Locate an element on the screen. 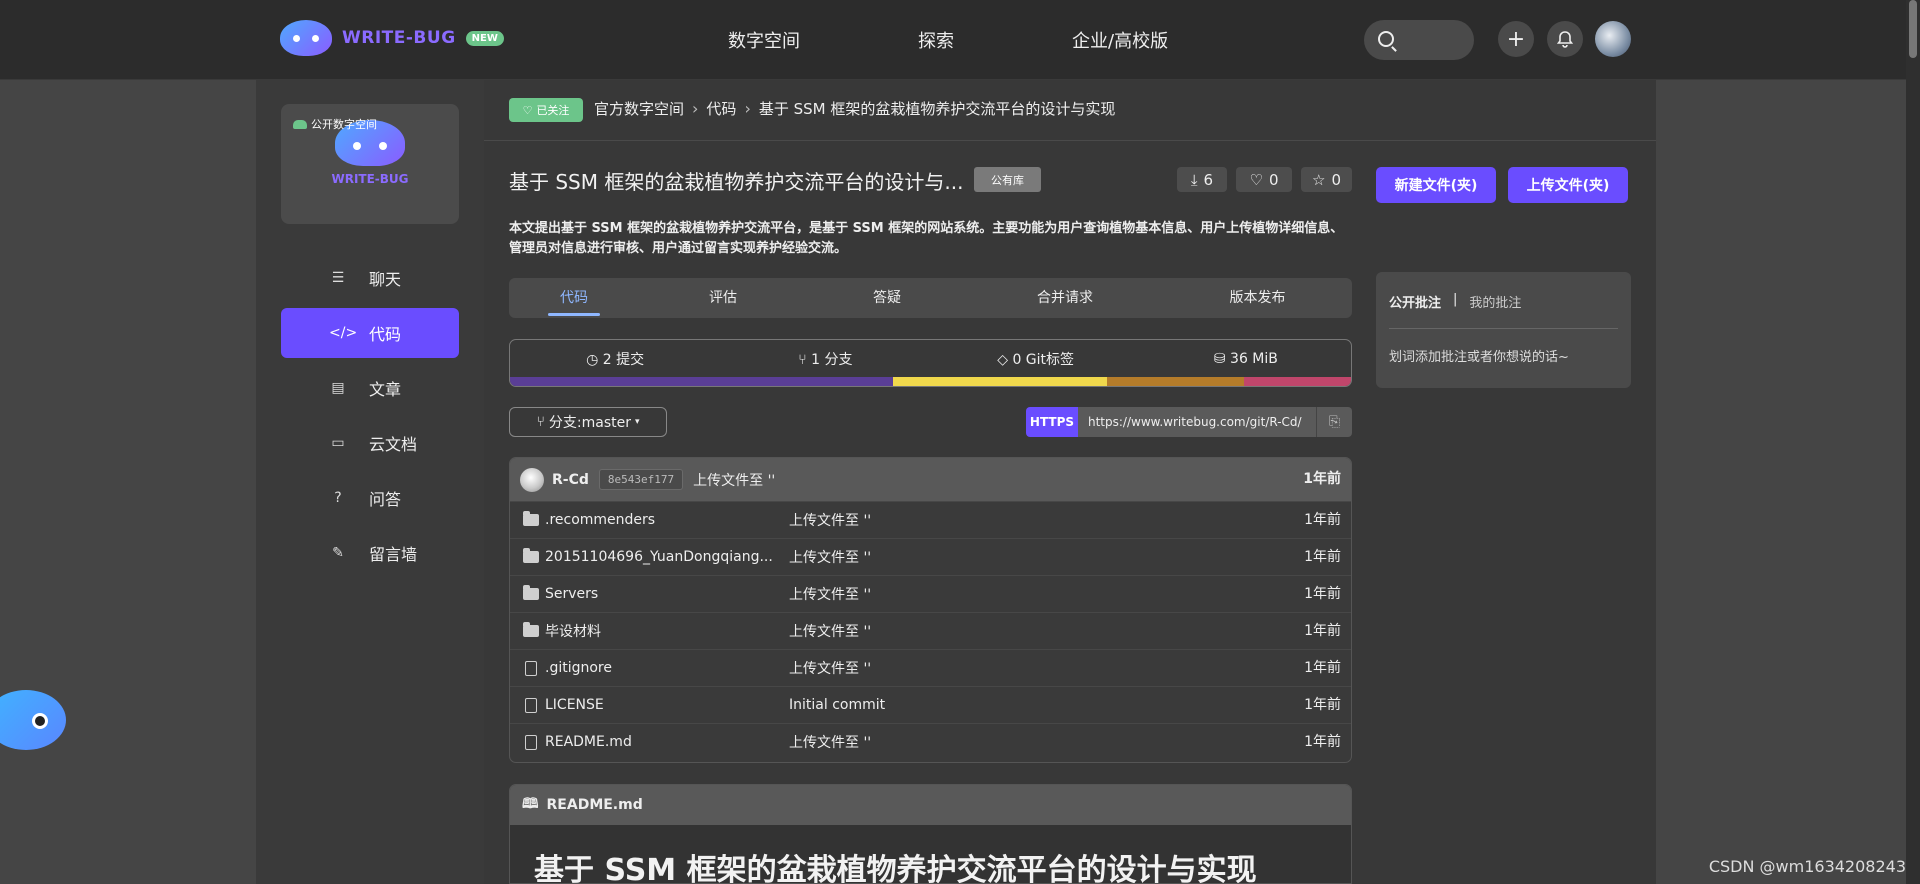 The image size is (1920, 884). branch-selector: ⑂ 分支:master ▾ is located at coordinates (588, 422).